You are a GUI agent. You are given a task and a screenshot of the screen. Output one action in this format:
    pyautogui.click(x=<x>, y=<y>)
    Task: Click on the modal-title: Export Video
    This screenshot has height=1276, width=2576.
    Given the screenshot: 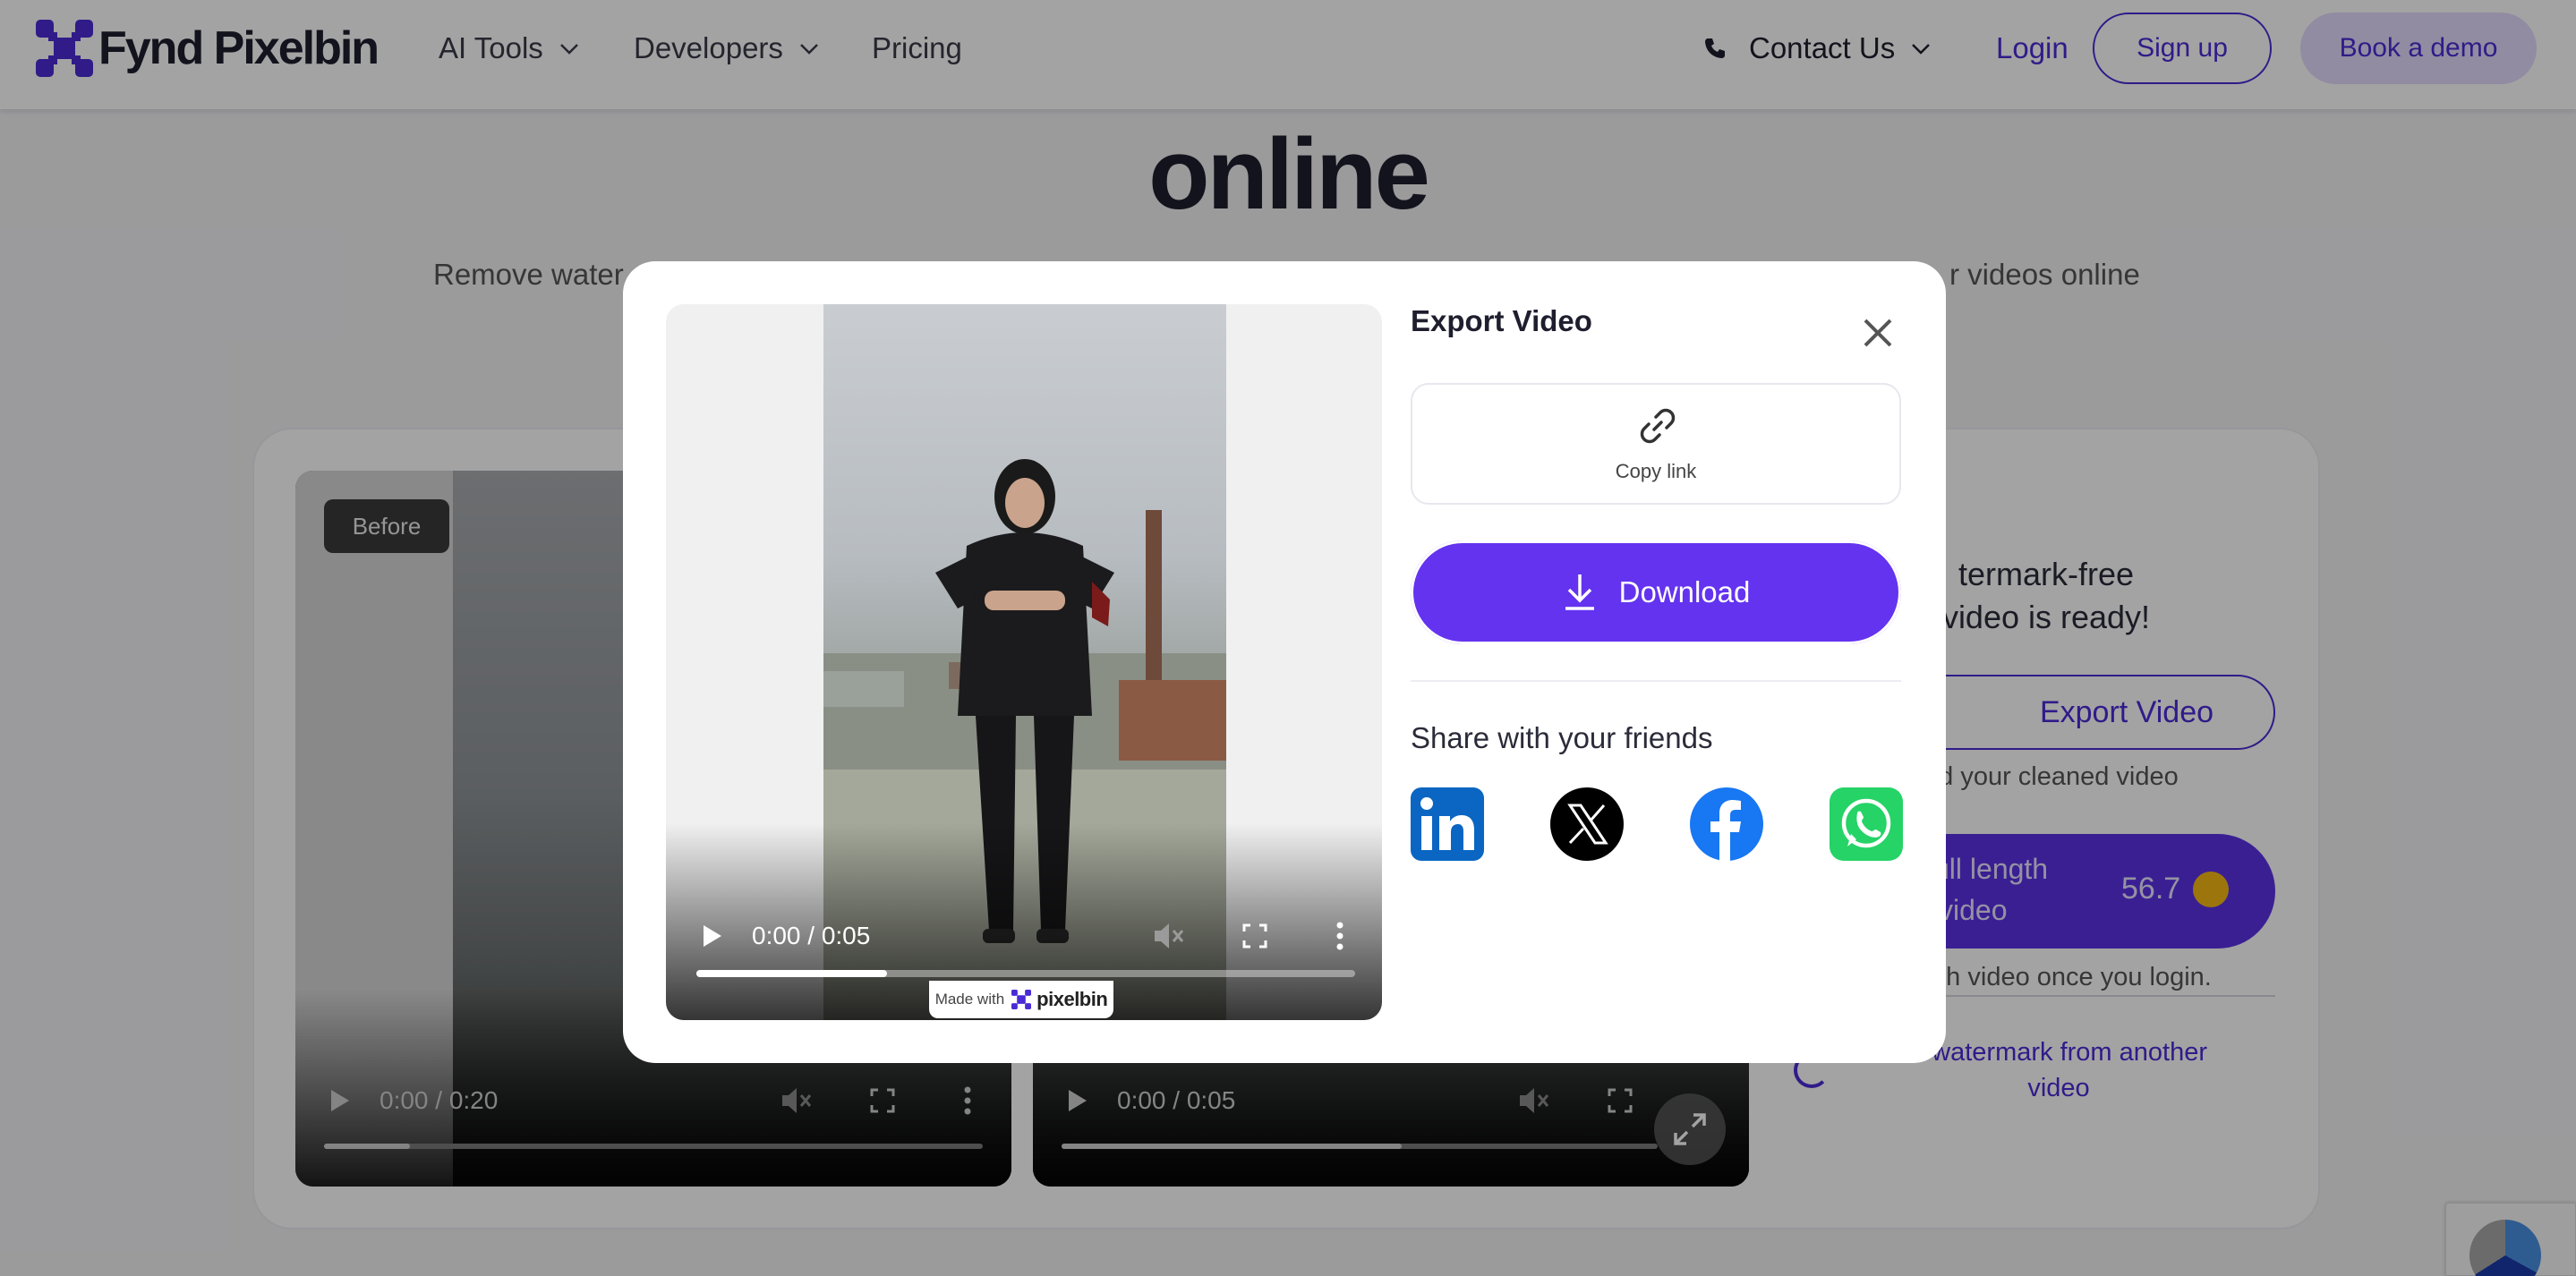 What is the action you would take?
    pyautogui.click(x=1501, y=320)
    